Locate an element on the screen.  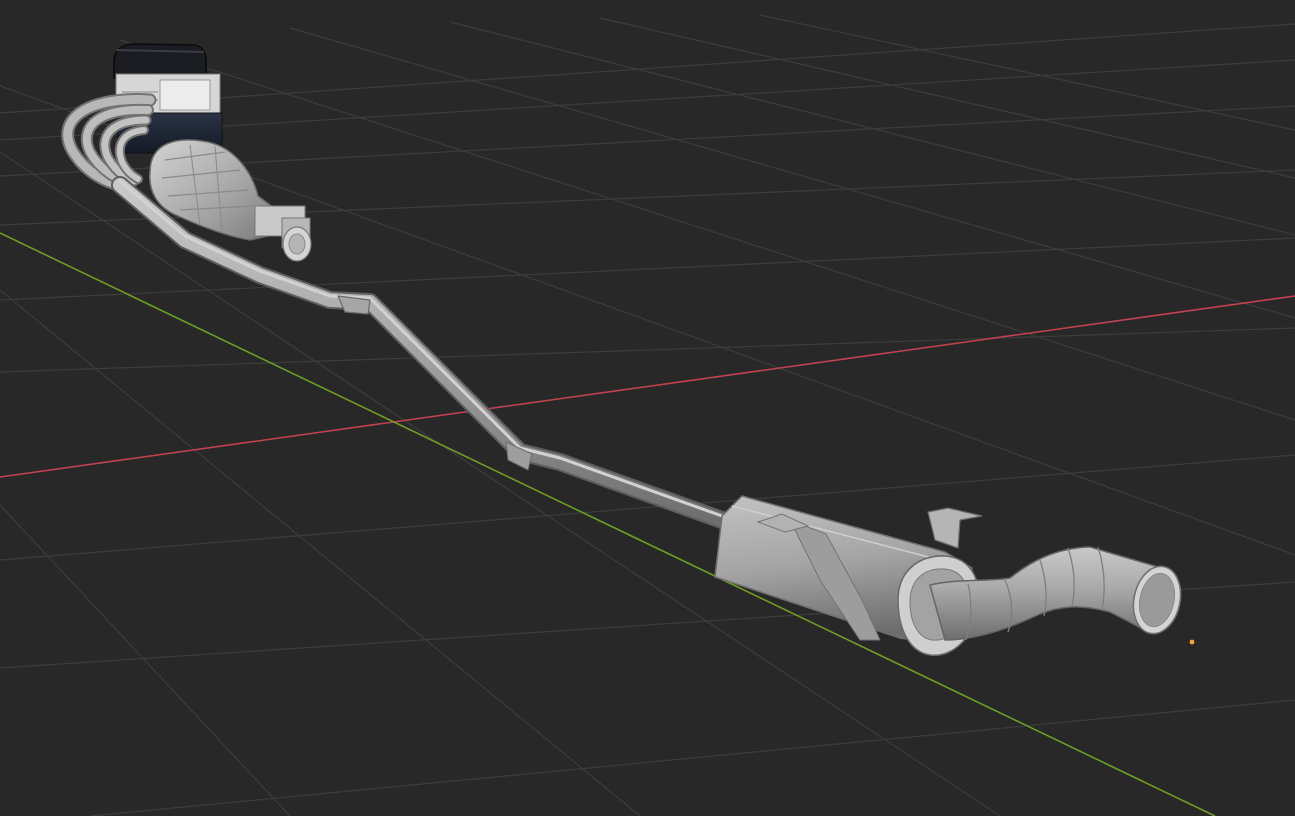
object-origin-dot is located at coordinates (1192, 642).